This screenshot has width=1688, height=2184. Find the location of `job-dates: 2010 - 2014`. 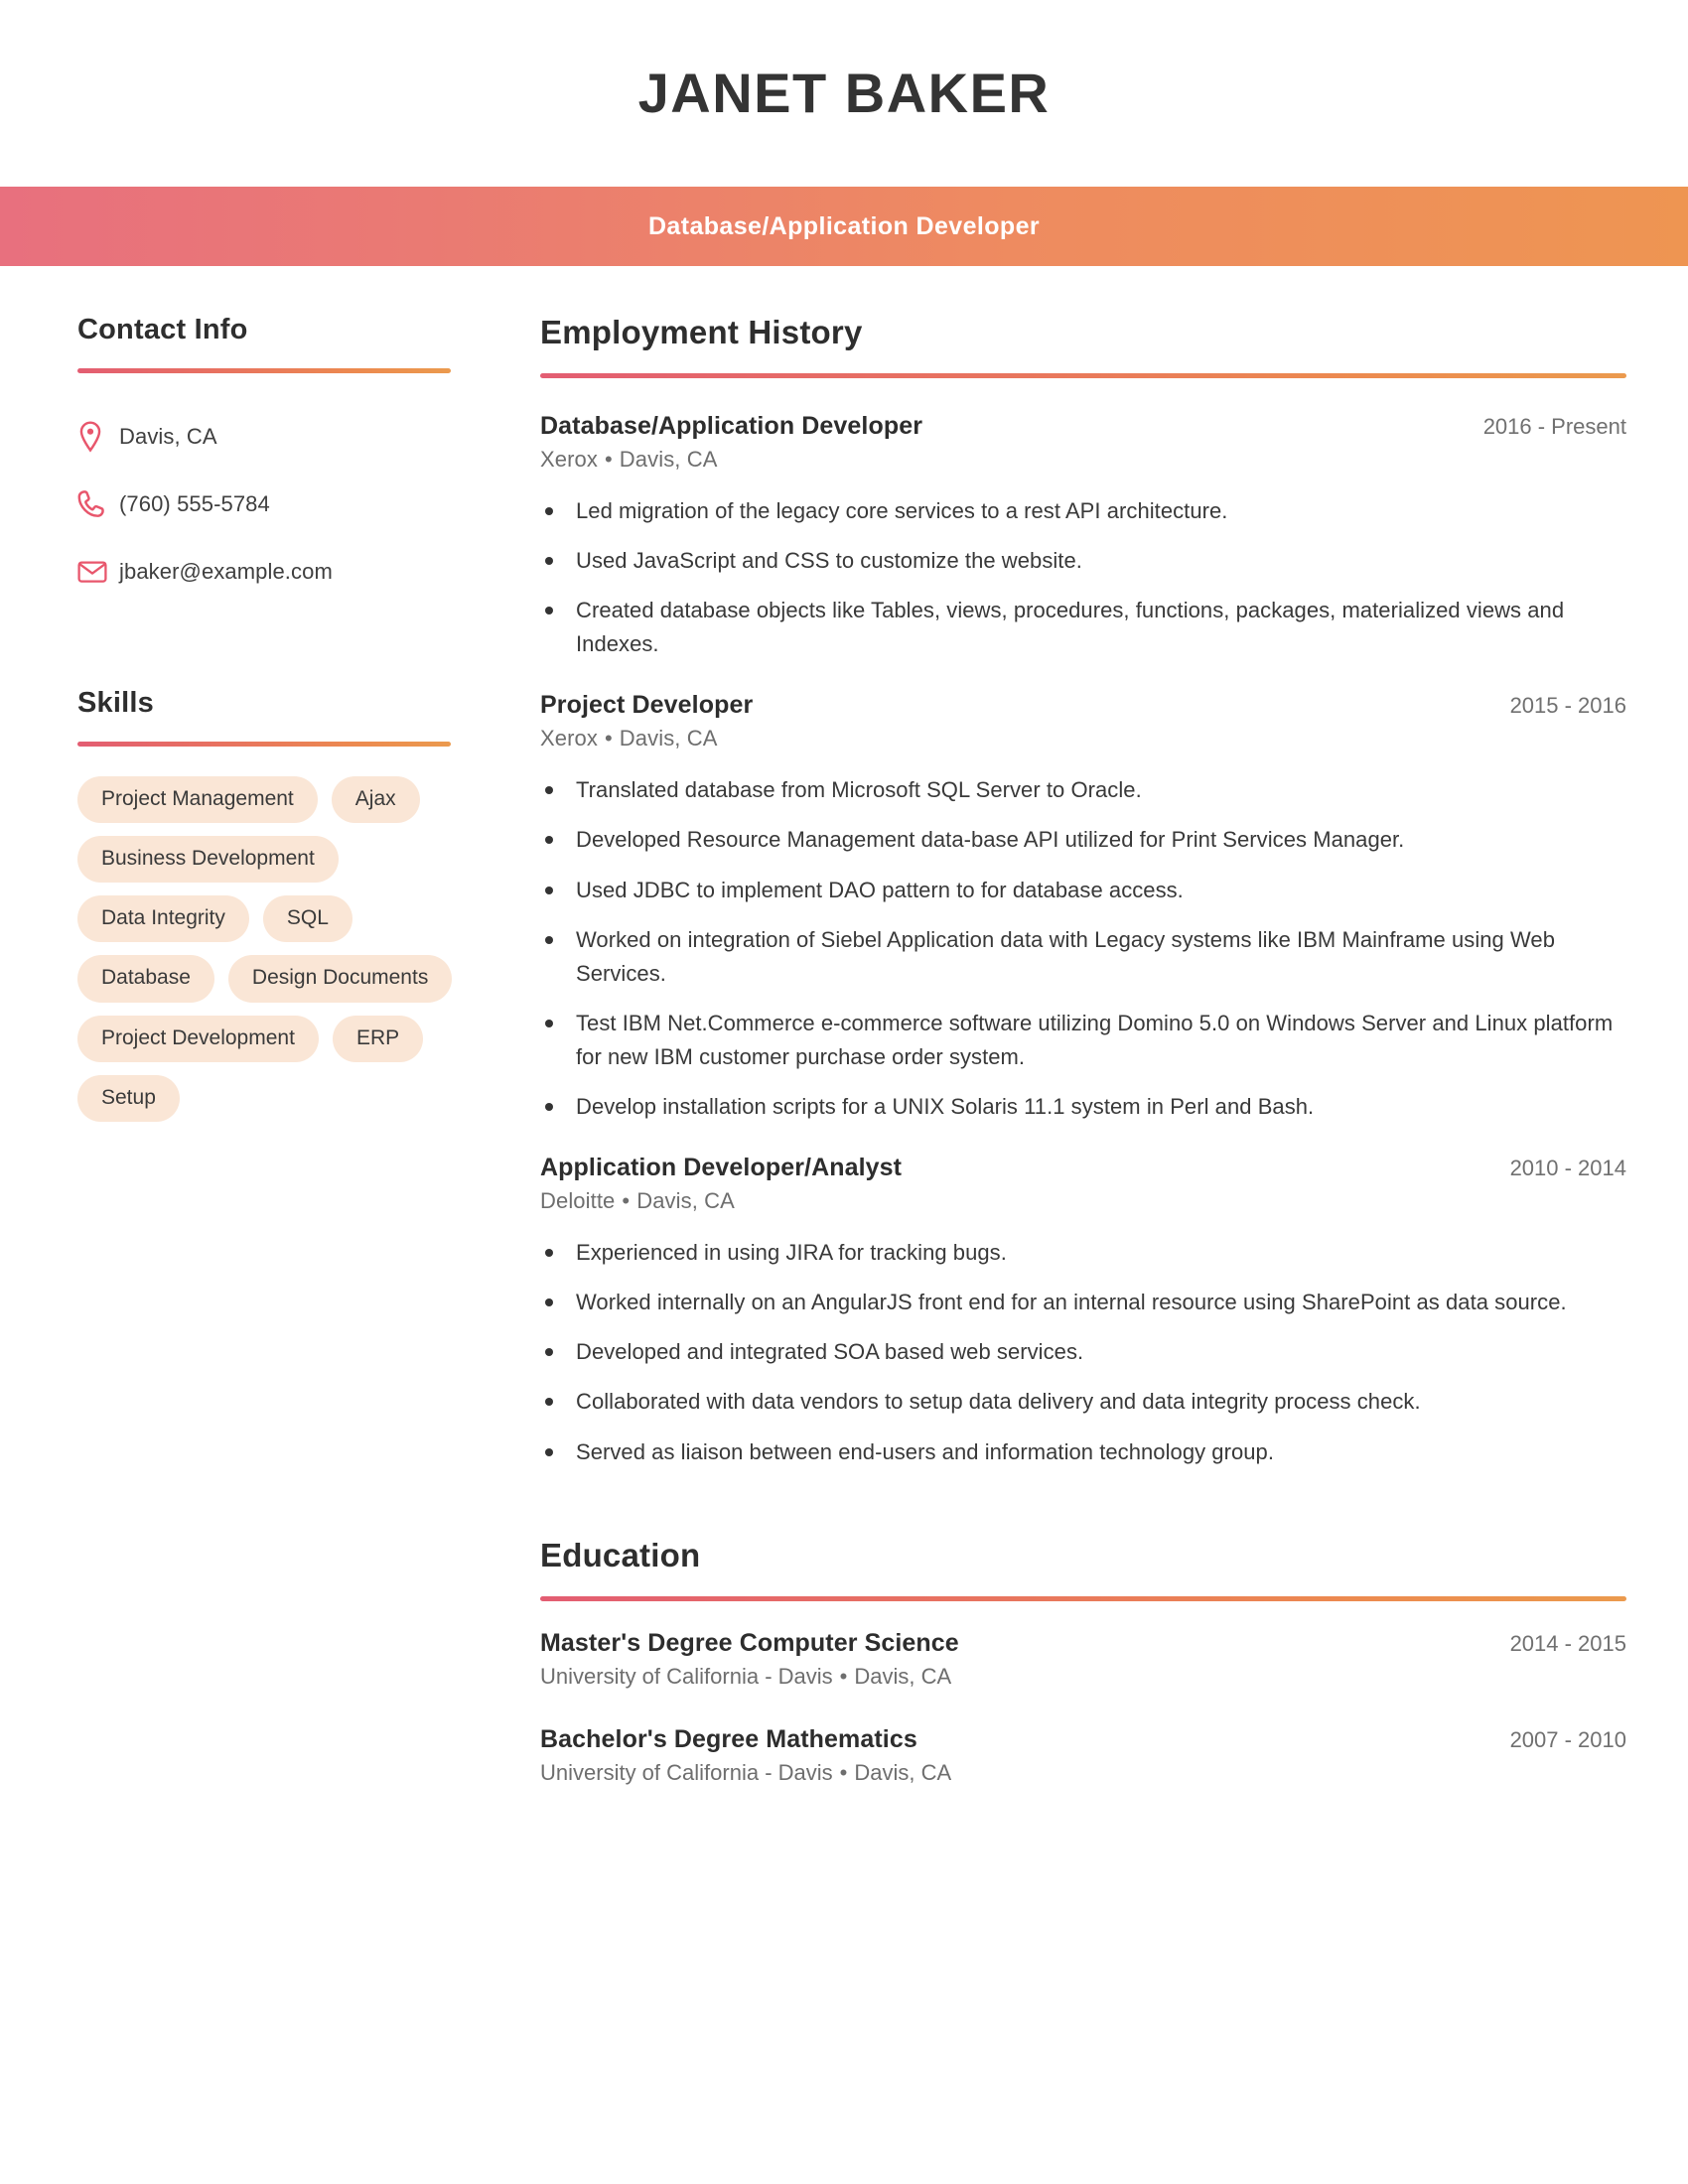

job-dates: 2010 - 2014 is located at coordinates (1567, 1168).